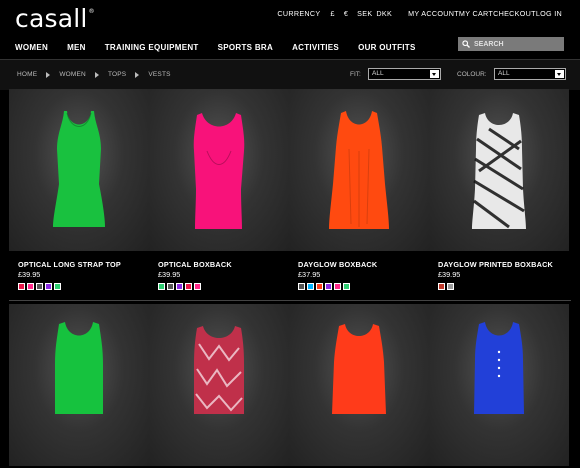 The height and width of the screenshot is (468, 580). Describe the element at coordinates (51, 18) in the screenshot. I see `logo-text: casall` at that location.